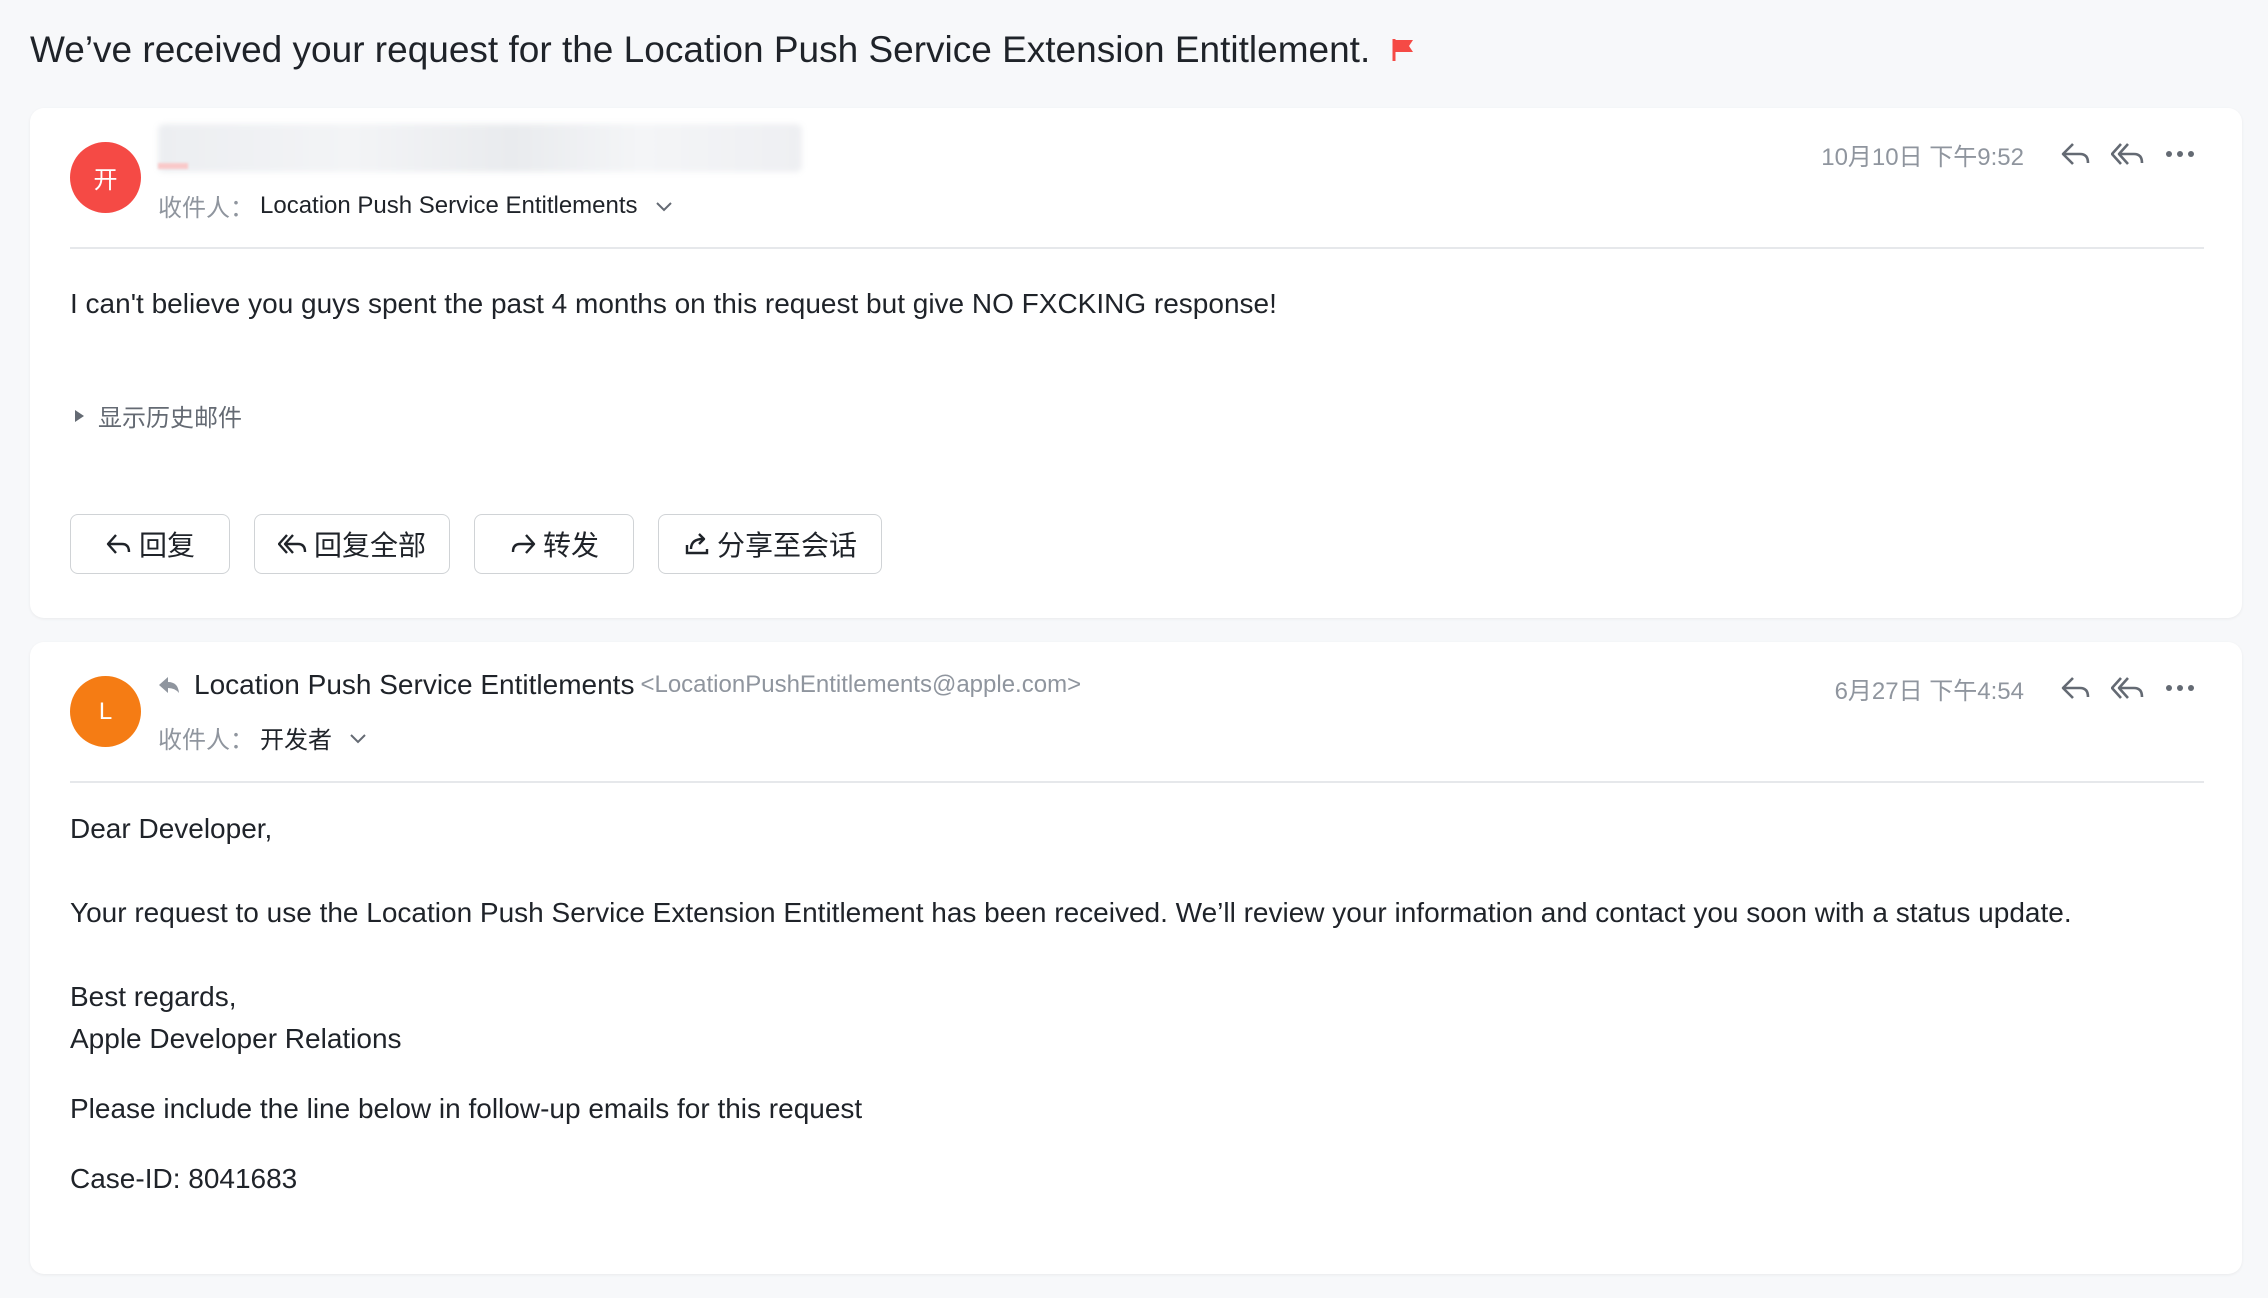  Describe the element at coordinates (480, 148) in the screenshot. I see `redacted-sender` at that location.